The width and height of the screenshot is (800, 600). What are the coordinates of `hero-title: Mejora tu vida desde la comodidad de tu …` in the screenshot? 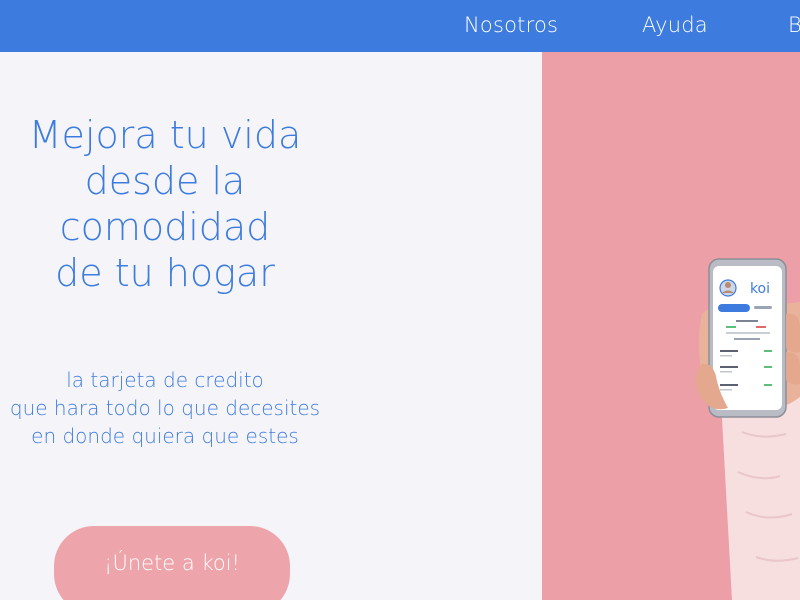 It's located at (165, 204).